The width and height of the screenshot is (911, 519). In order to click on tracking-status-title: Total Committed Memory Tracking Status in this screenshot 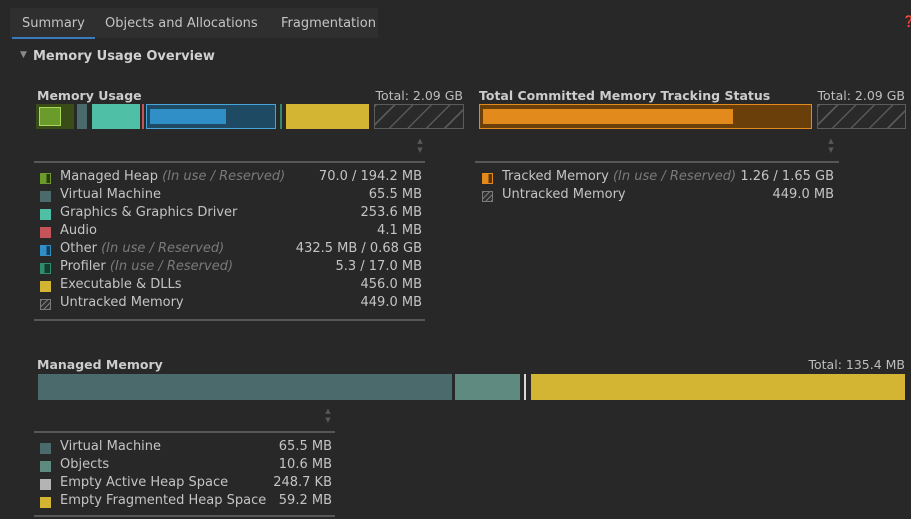, I will do `click(625, 95)`.